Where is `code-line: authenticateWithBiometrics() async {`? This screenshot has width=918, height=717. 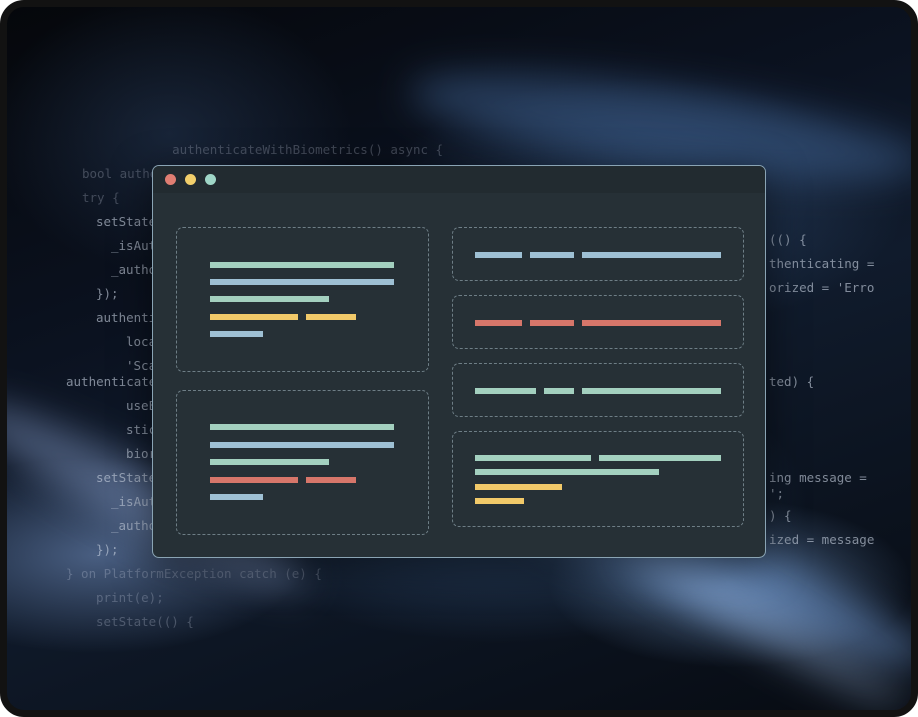
code-line: authenticateWithBiometrics() async { is located at coordinates (285, 149).